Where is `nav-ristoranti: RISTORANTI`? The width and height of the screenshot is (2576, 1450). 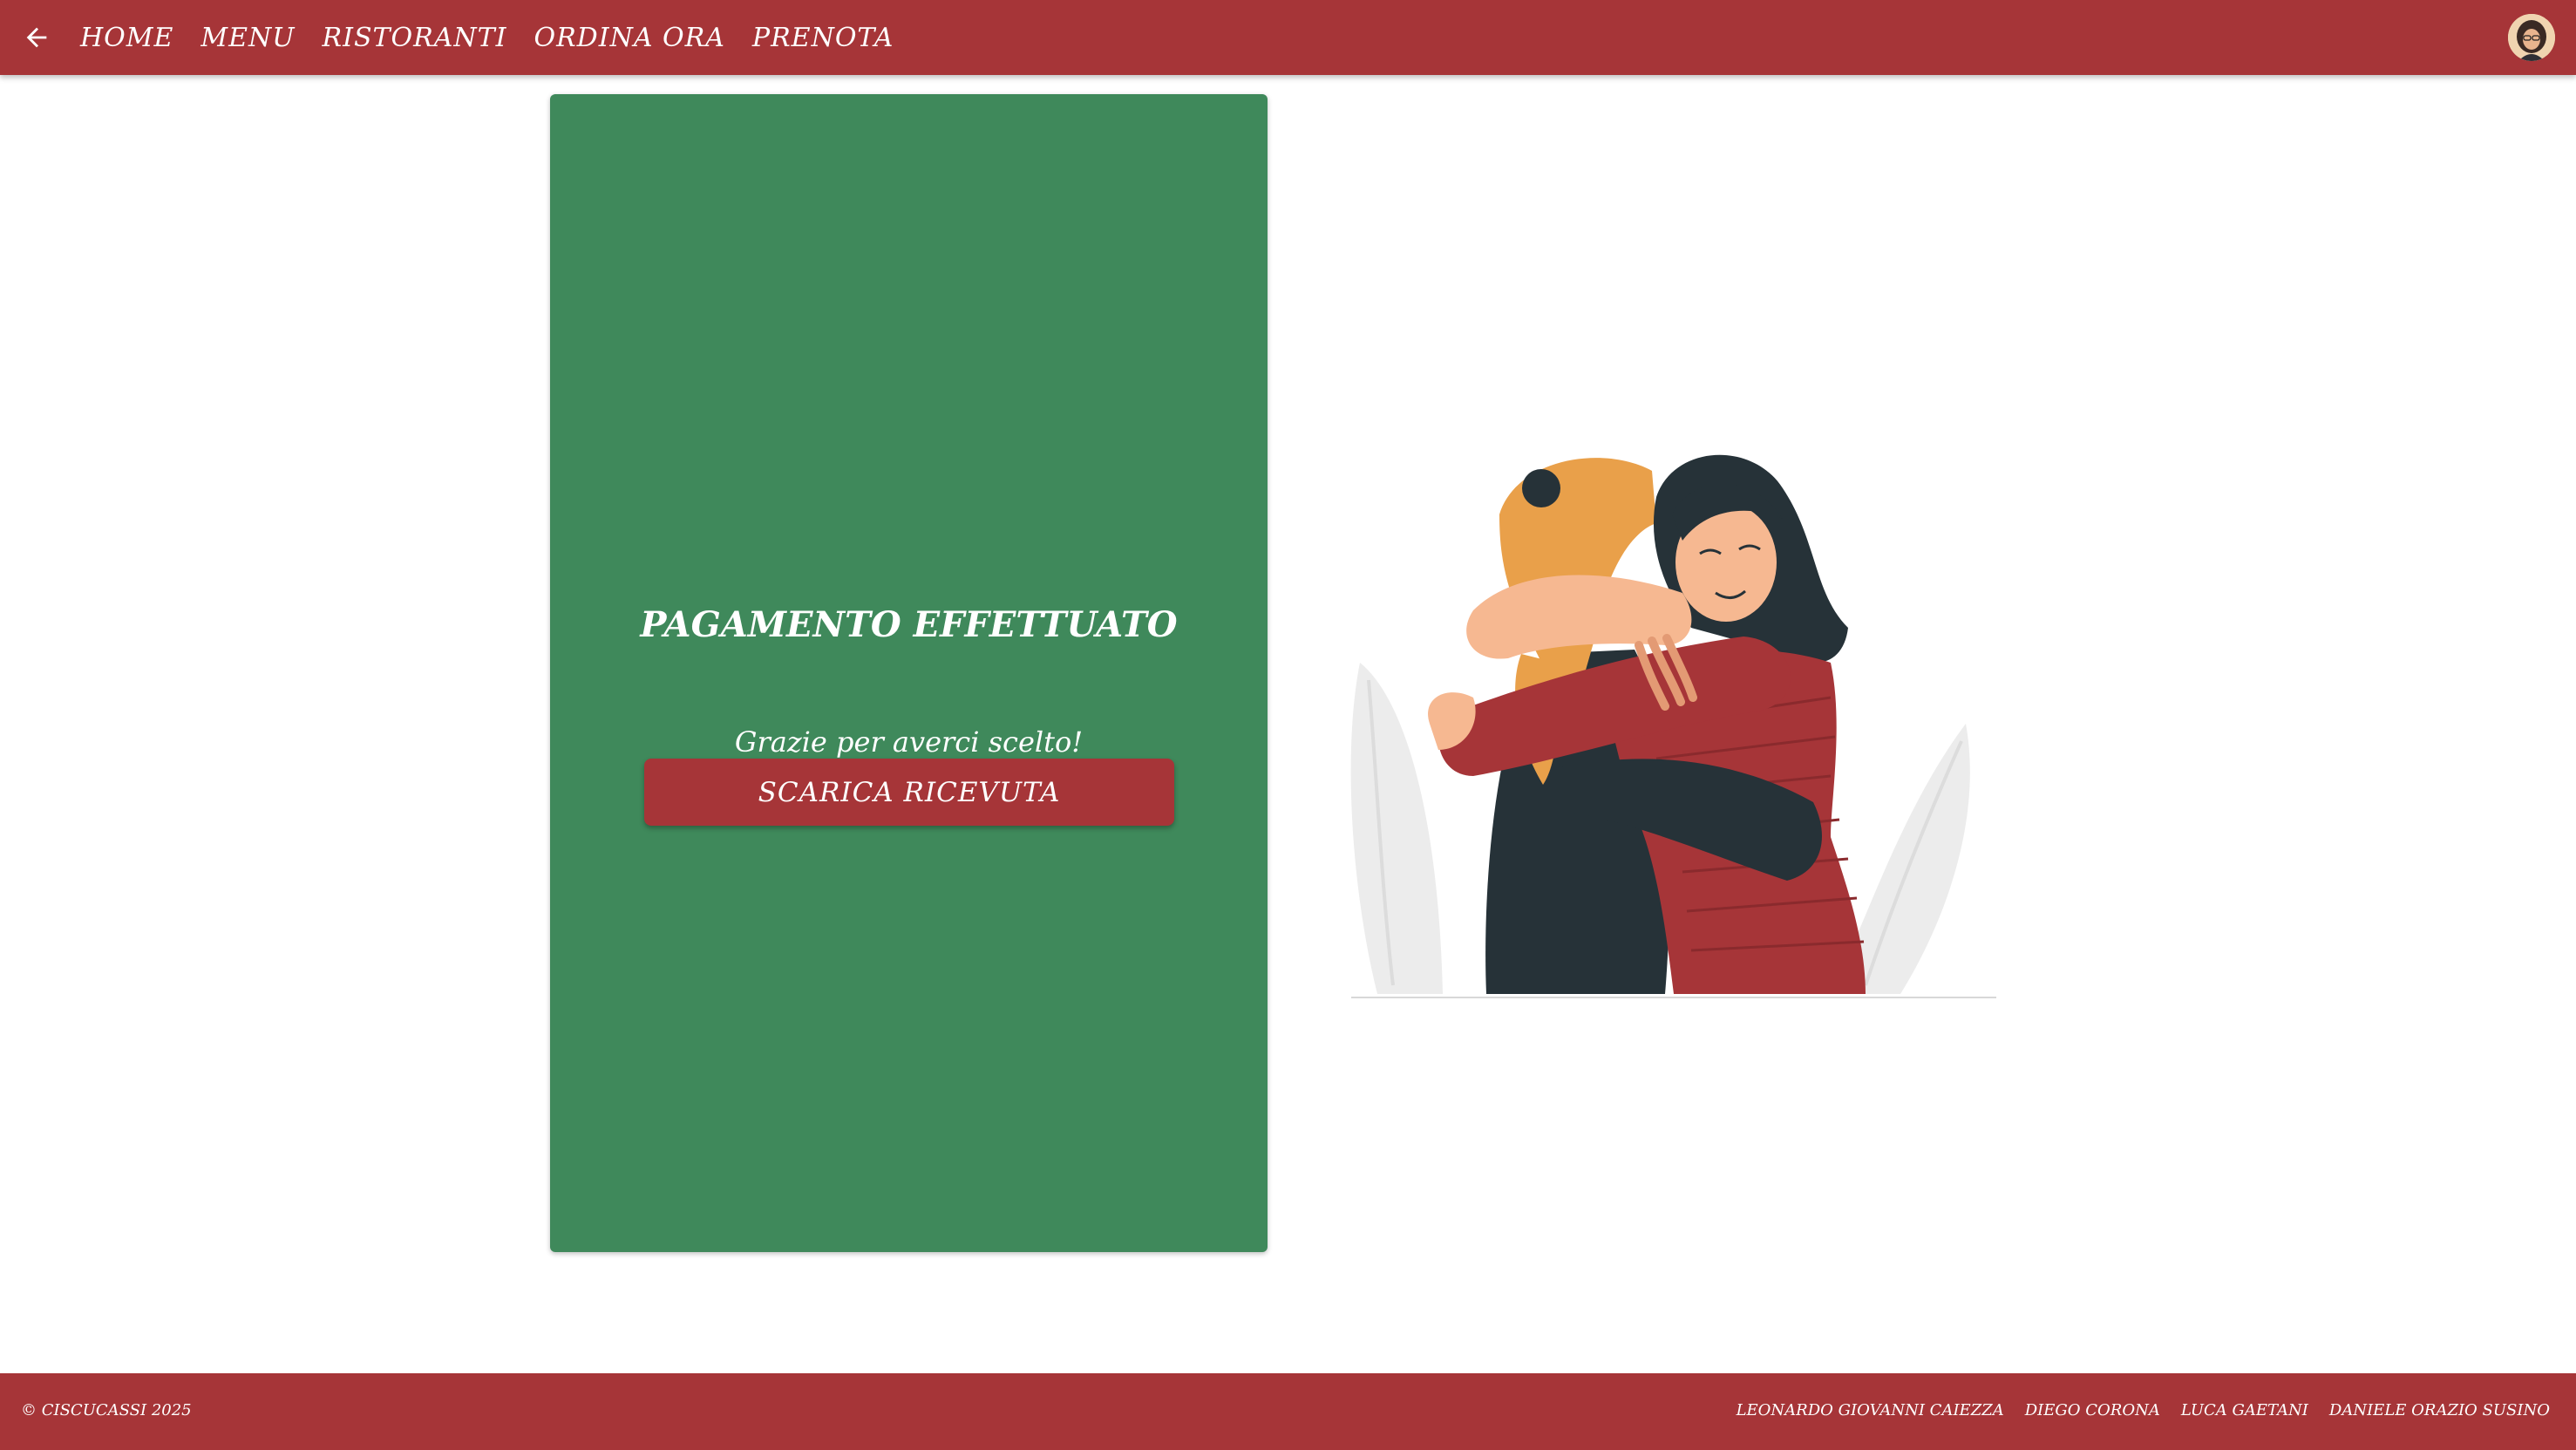
nav-ristoranti: RISTORANTI is located at coordinates (415, 38).